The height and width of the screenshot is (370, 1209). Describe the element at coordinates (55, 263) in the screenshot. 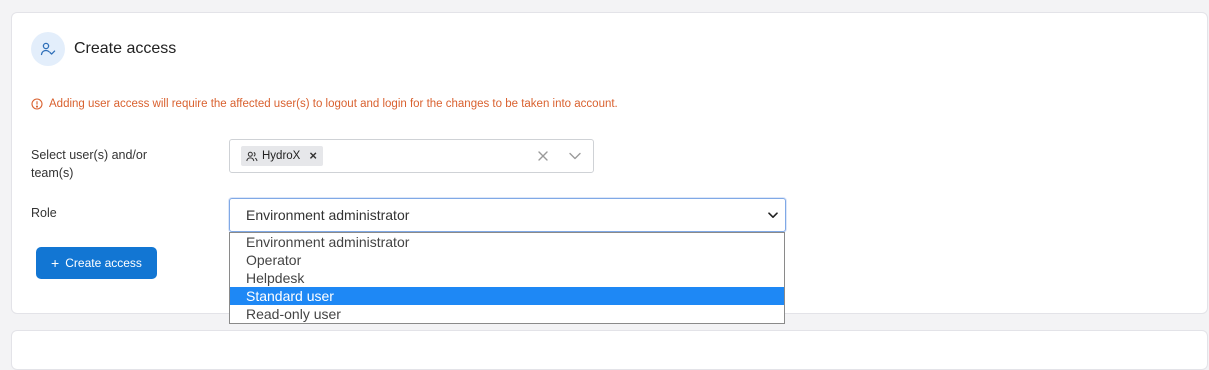

I see `plus-icon: +` at that location.